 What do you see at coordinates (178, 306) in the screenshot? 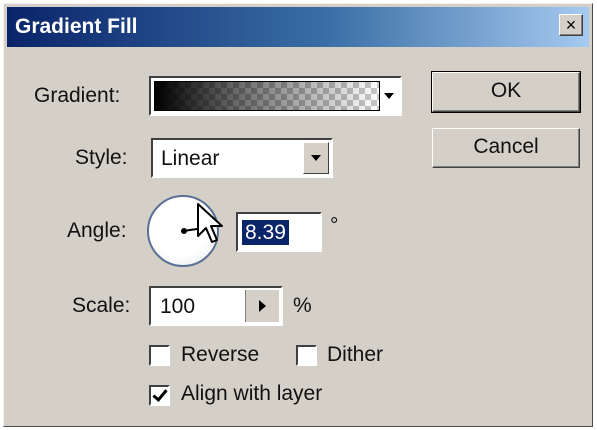
I see `scale-value: 100` at bounding box center [178, 306].